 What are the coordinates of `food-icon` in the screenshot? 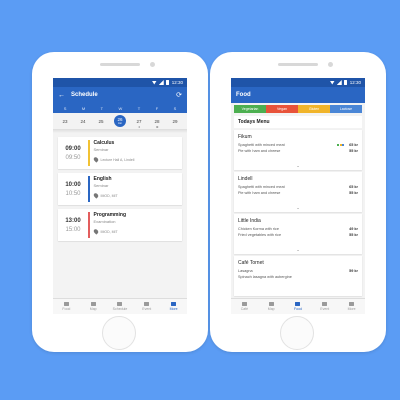 It's located at (298, 304).